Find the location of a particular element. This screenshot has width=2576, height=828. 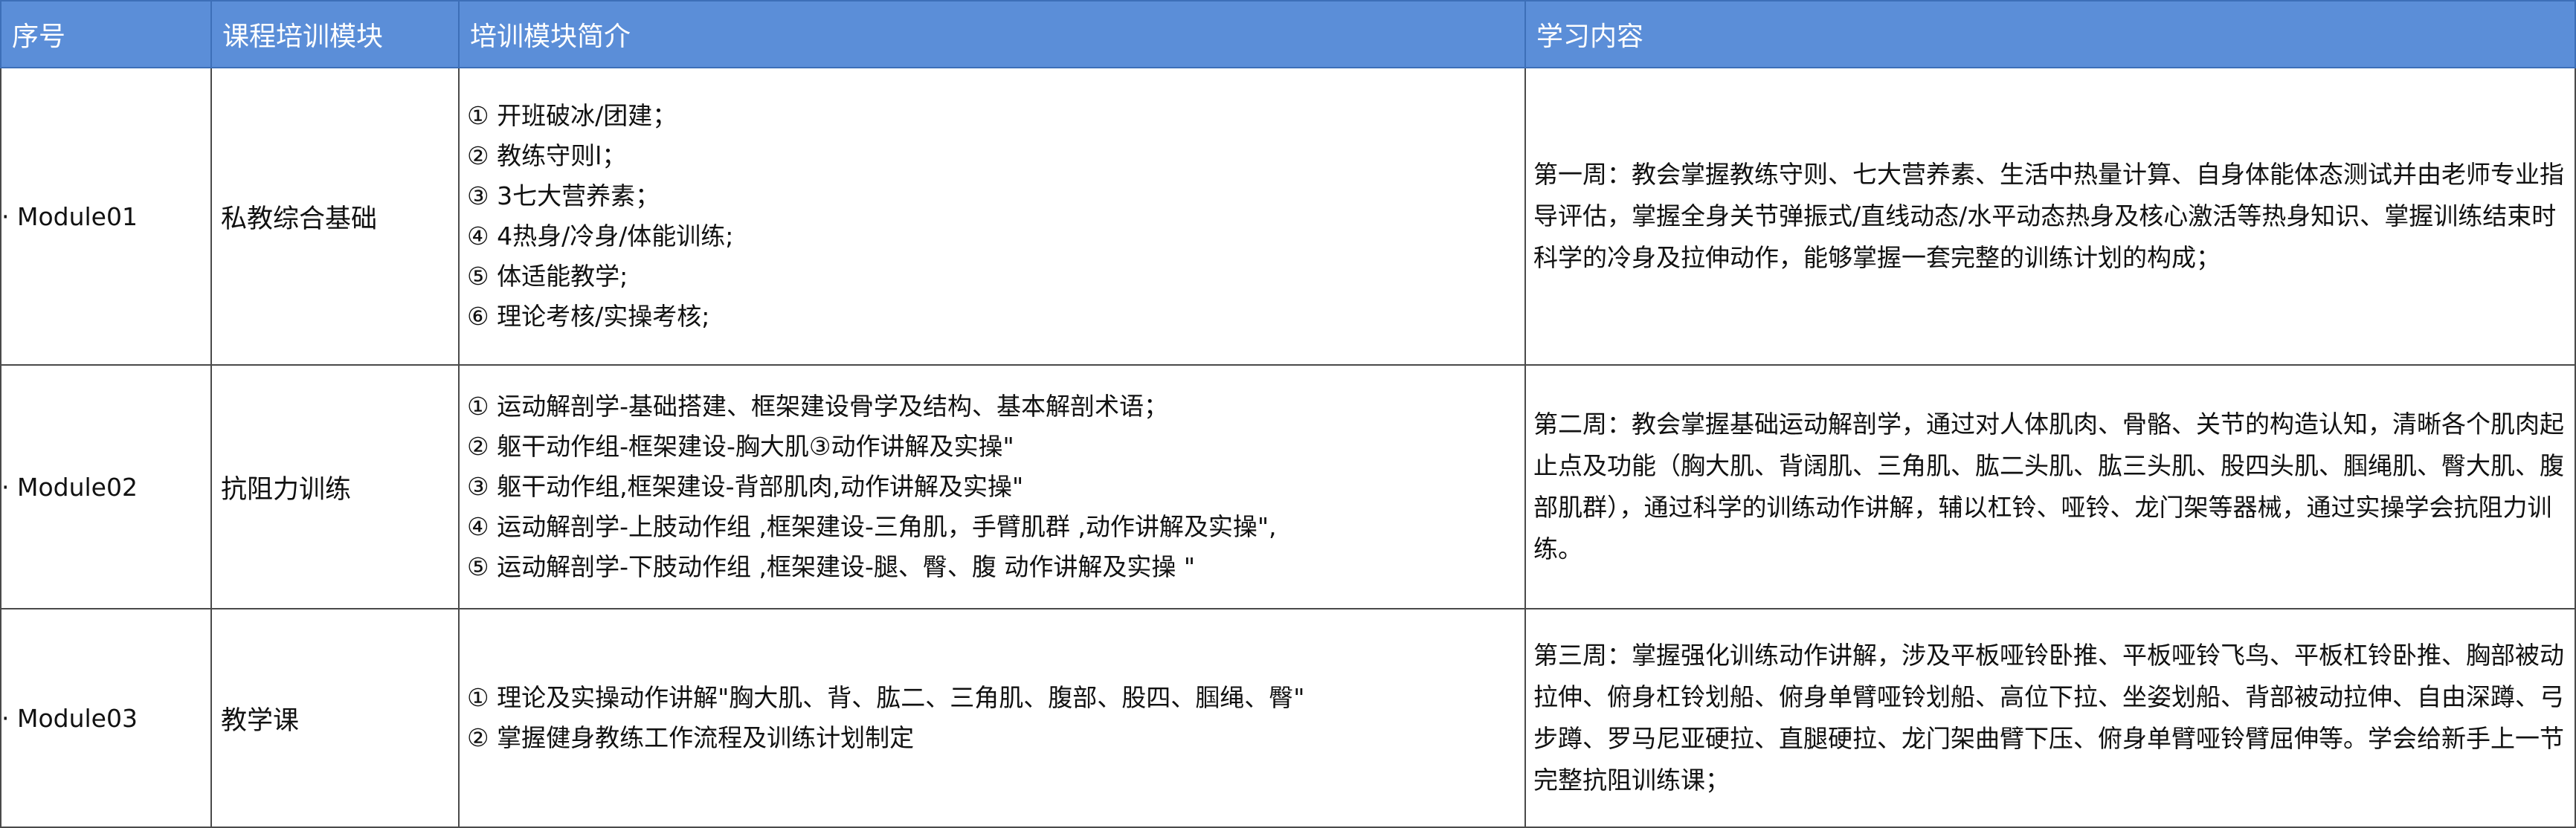

row-module: 私教综合基础 is located at coordinates (335, 216).